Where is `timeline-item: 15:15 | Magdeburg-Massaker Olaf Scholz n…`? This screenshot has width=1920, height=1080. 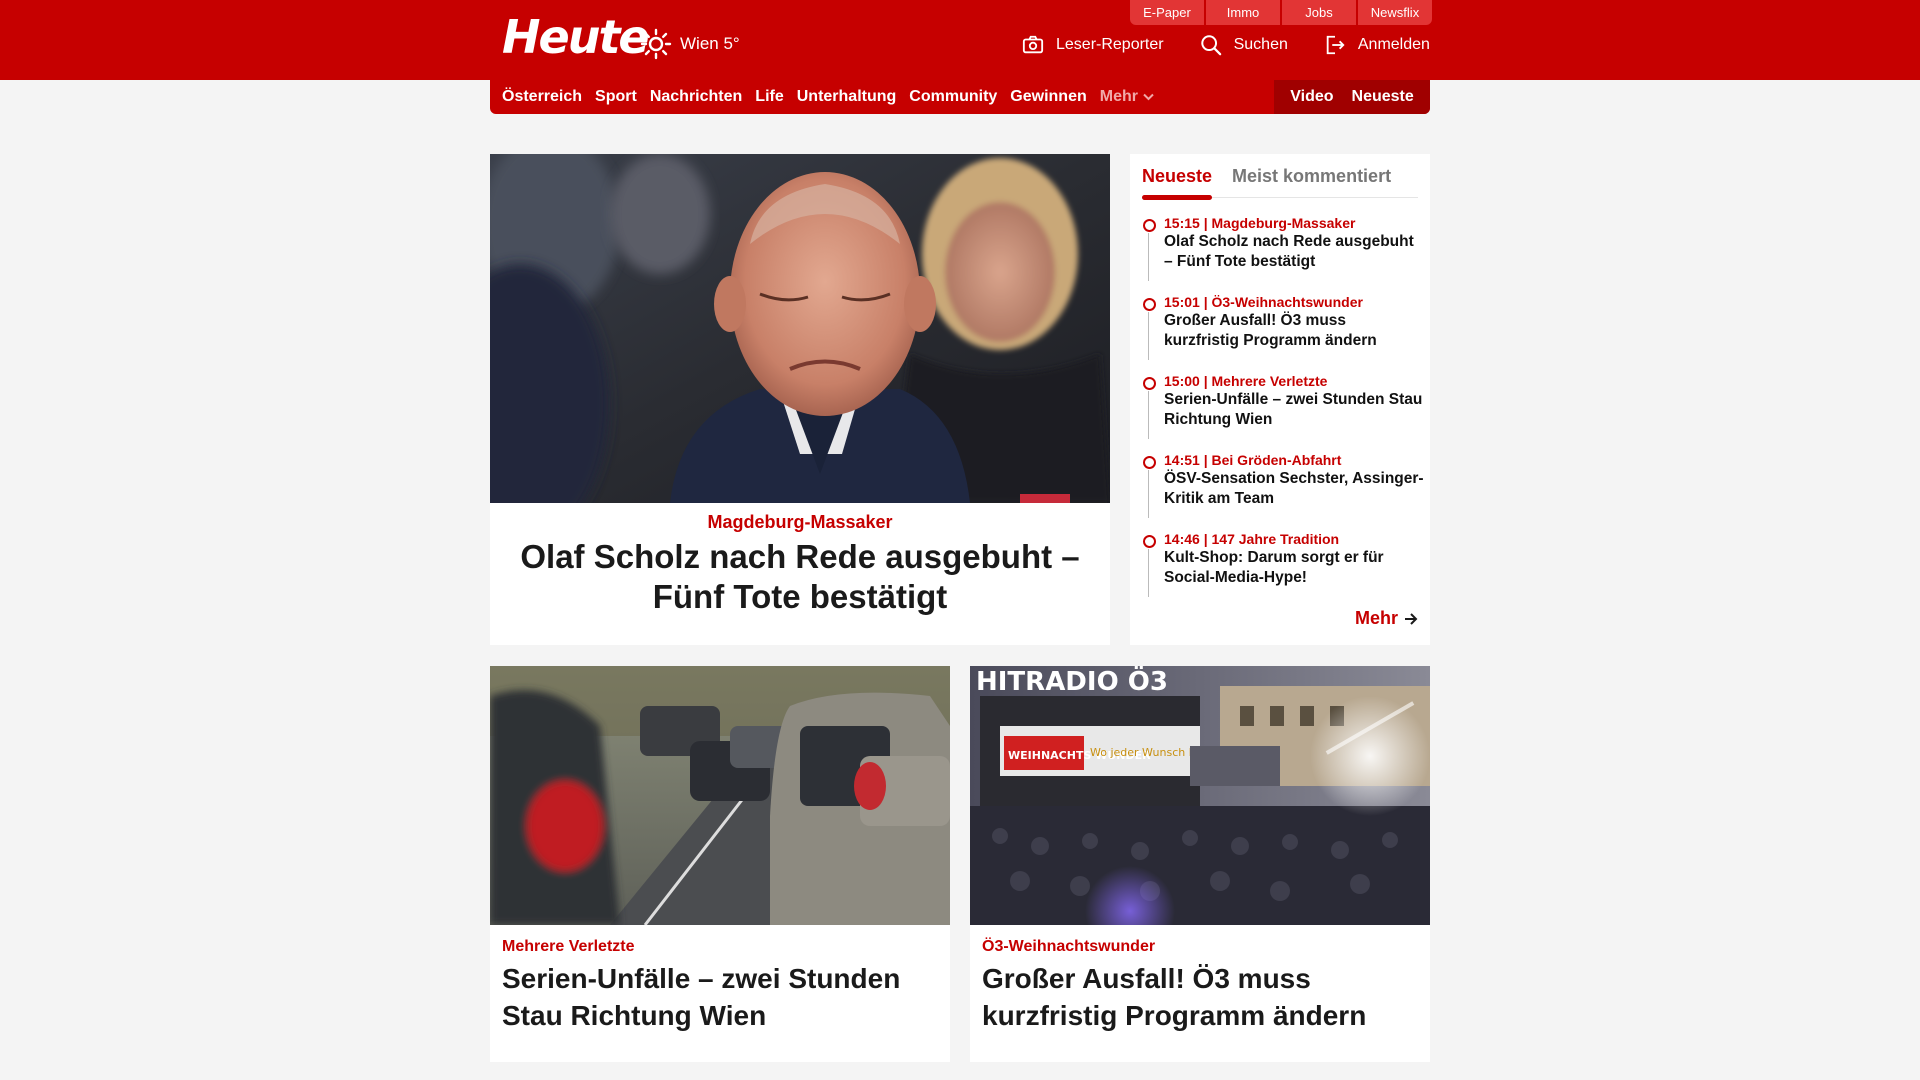
timeline-item: 15:15 | Magdeburg-Massaker Olaf Scholz n… is located at coordinates (1283, 253).